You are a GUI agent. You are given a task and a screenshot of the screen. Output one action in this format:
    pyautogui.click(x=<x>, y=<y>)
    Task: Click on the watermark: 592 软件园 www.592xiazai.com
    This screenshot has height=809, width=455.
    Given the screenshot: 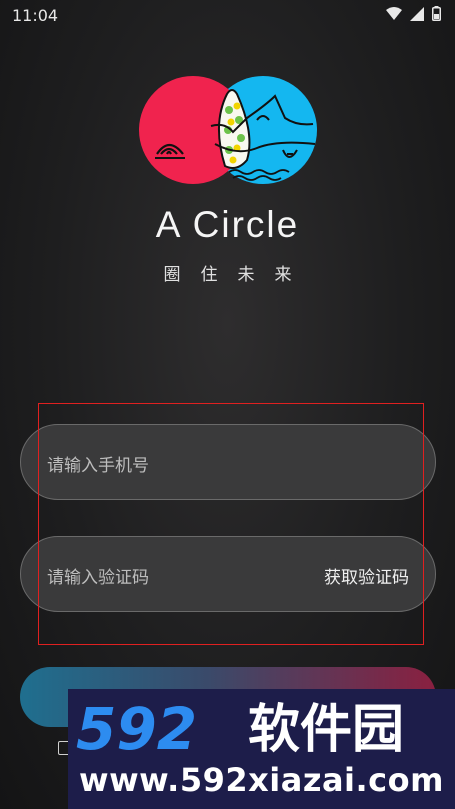 What is the action you would take?
    pyautogui.click(x=261, y=749)
    